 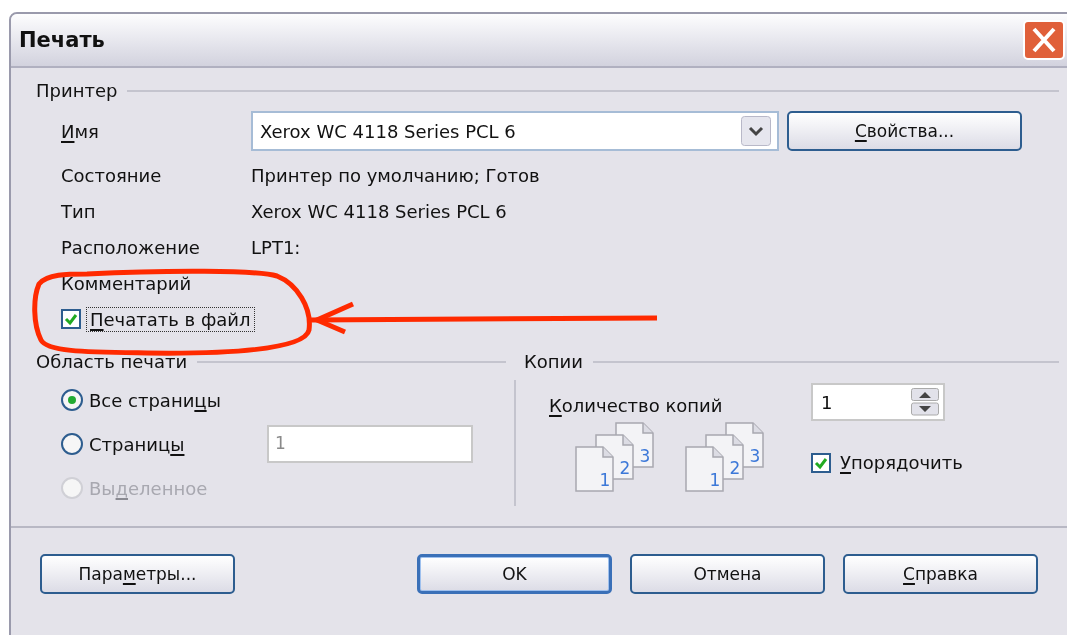 I want to click on window-title: Печать, so click(x=62, y=40).